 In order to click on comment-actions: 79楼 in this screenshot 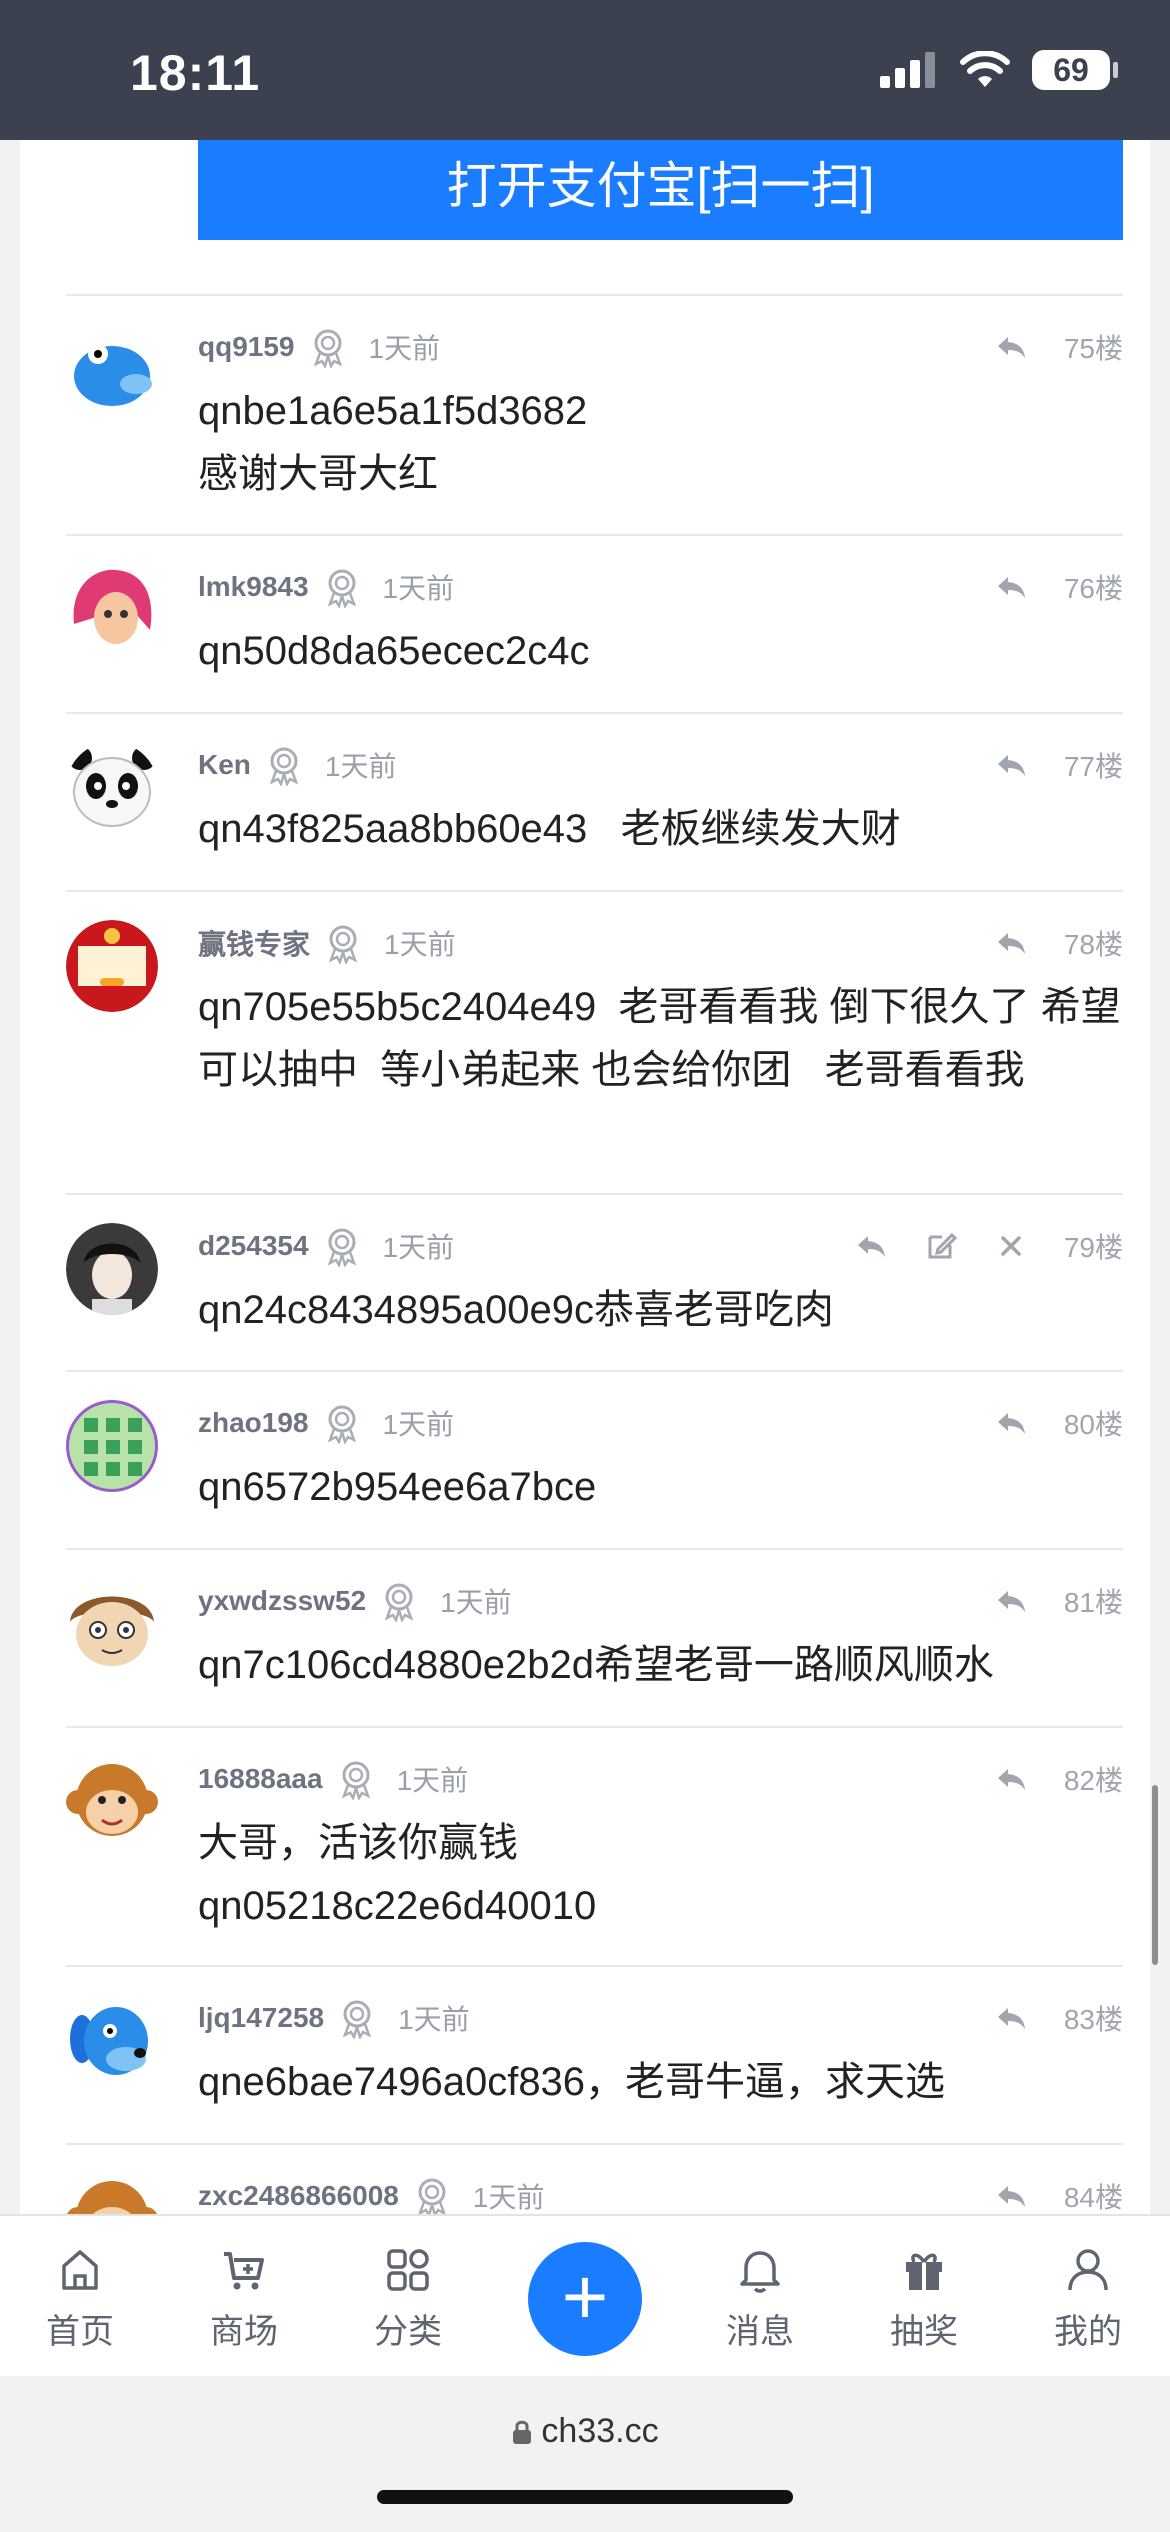, I will do `click(988, 1246)`.